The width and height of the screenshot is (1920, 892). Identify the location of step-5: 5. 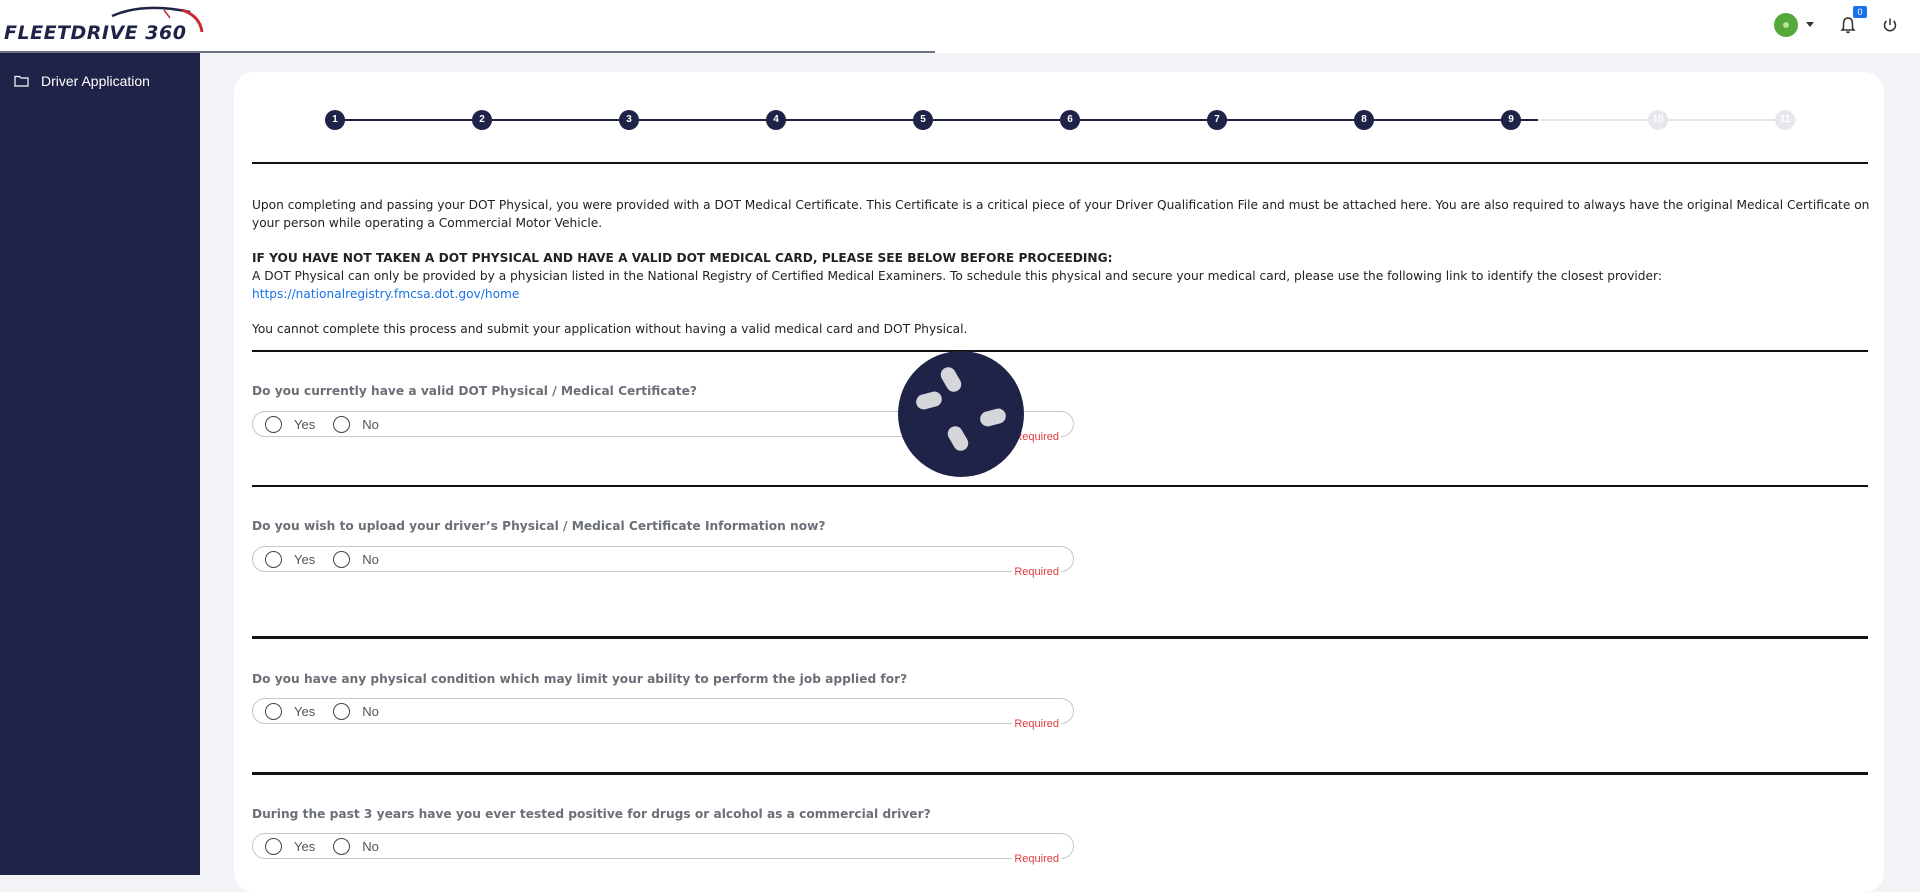
(923, 120).